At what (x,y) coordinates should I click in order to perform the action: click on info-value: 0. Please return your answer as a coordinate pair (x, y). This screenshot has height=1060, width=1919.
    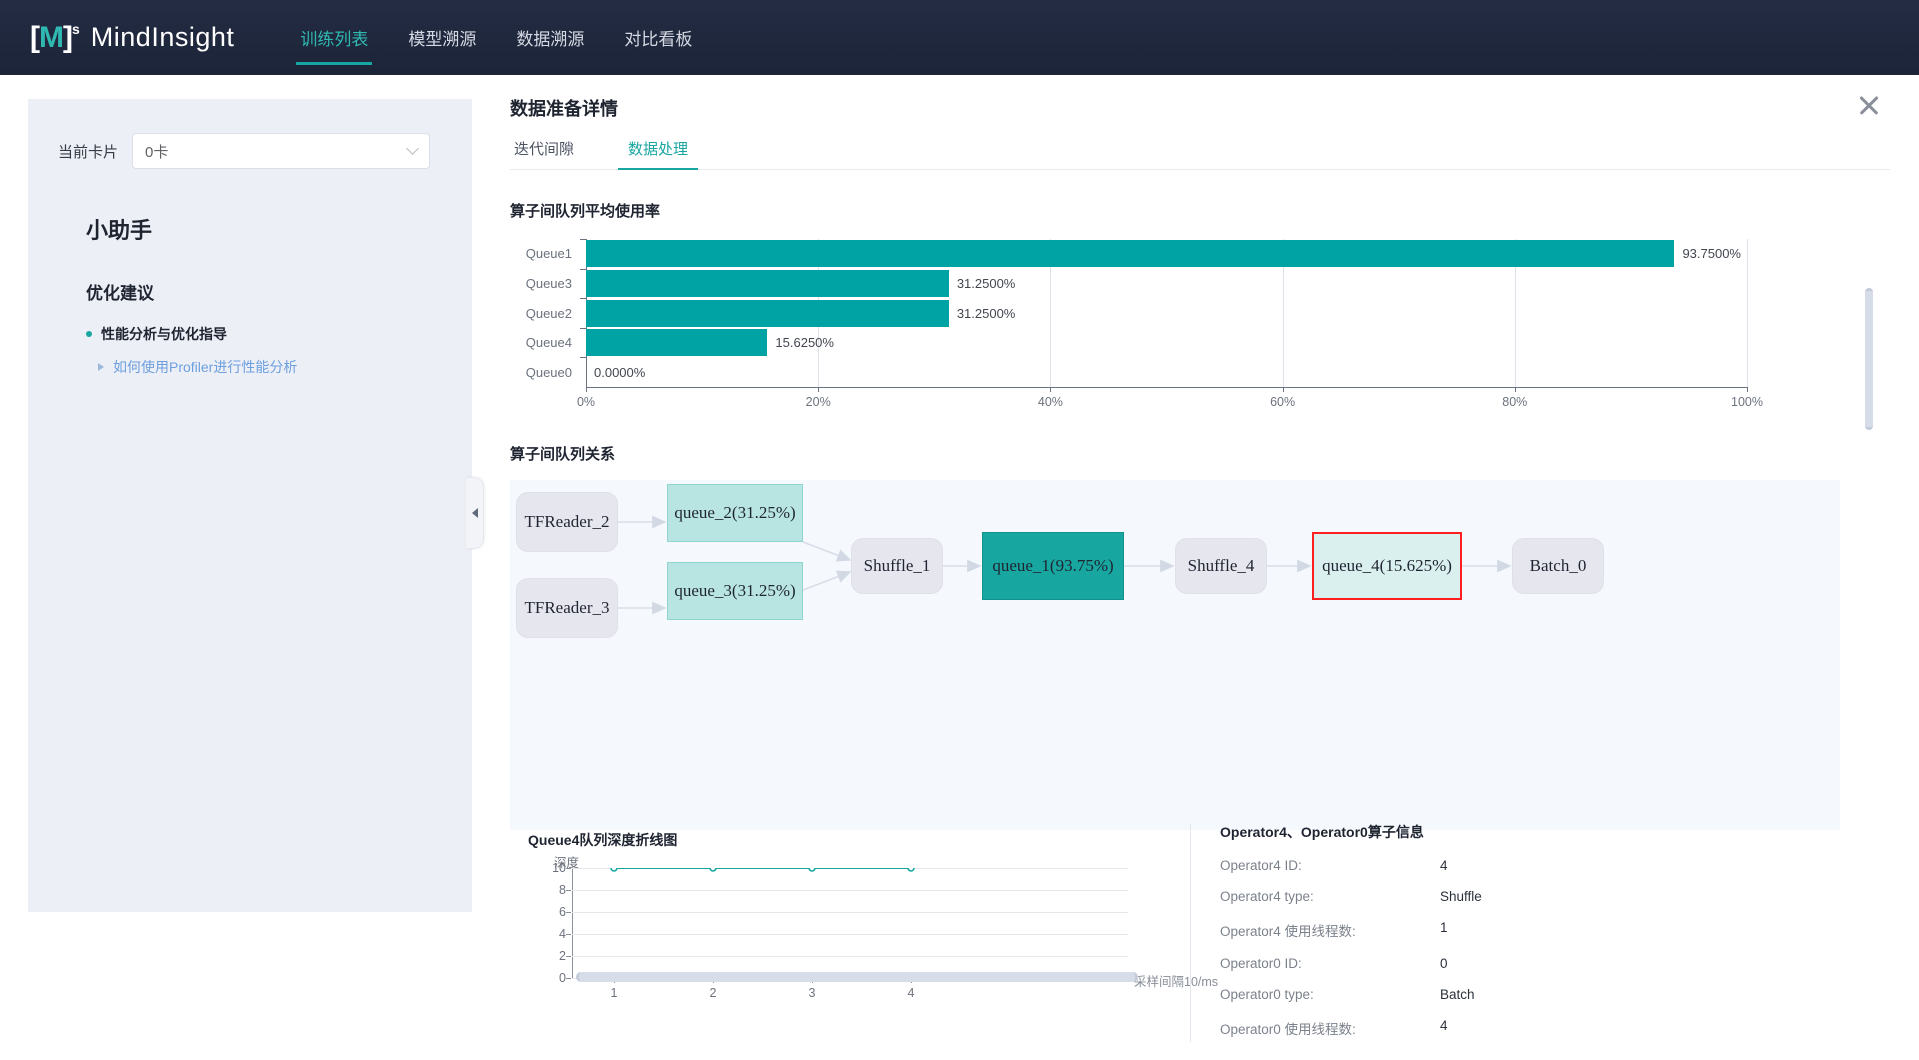
    Looking at the image, I should click on (1444, 963).